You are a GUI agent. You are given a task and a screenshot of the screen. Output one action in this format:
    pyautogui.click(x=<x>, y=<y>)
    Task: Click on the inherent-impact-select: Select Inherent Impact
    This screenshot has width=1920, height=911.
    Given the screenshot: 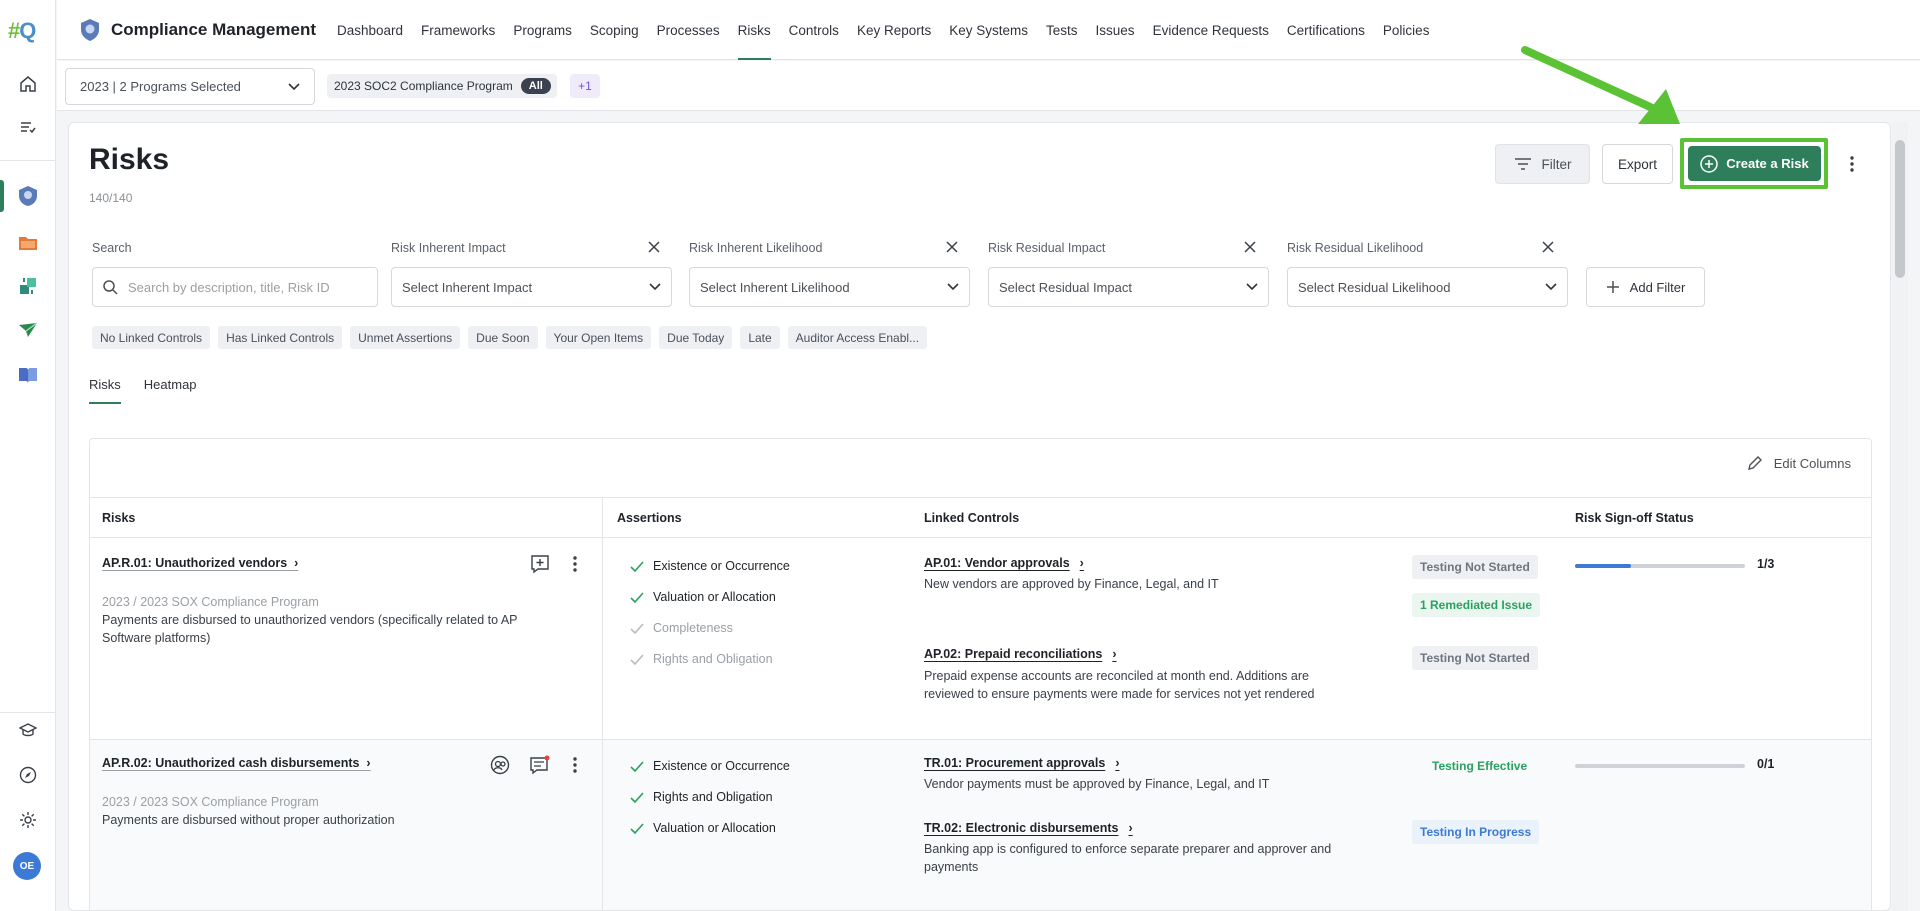 What is the action you would take?
    pyautogui.click(x=531, y=287)
    